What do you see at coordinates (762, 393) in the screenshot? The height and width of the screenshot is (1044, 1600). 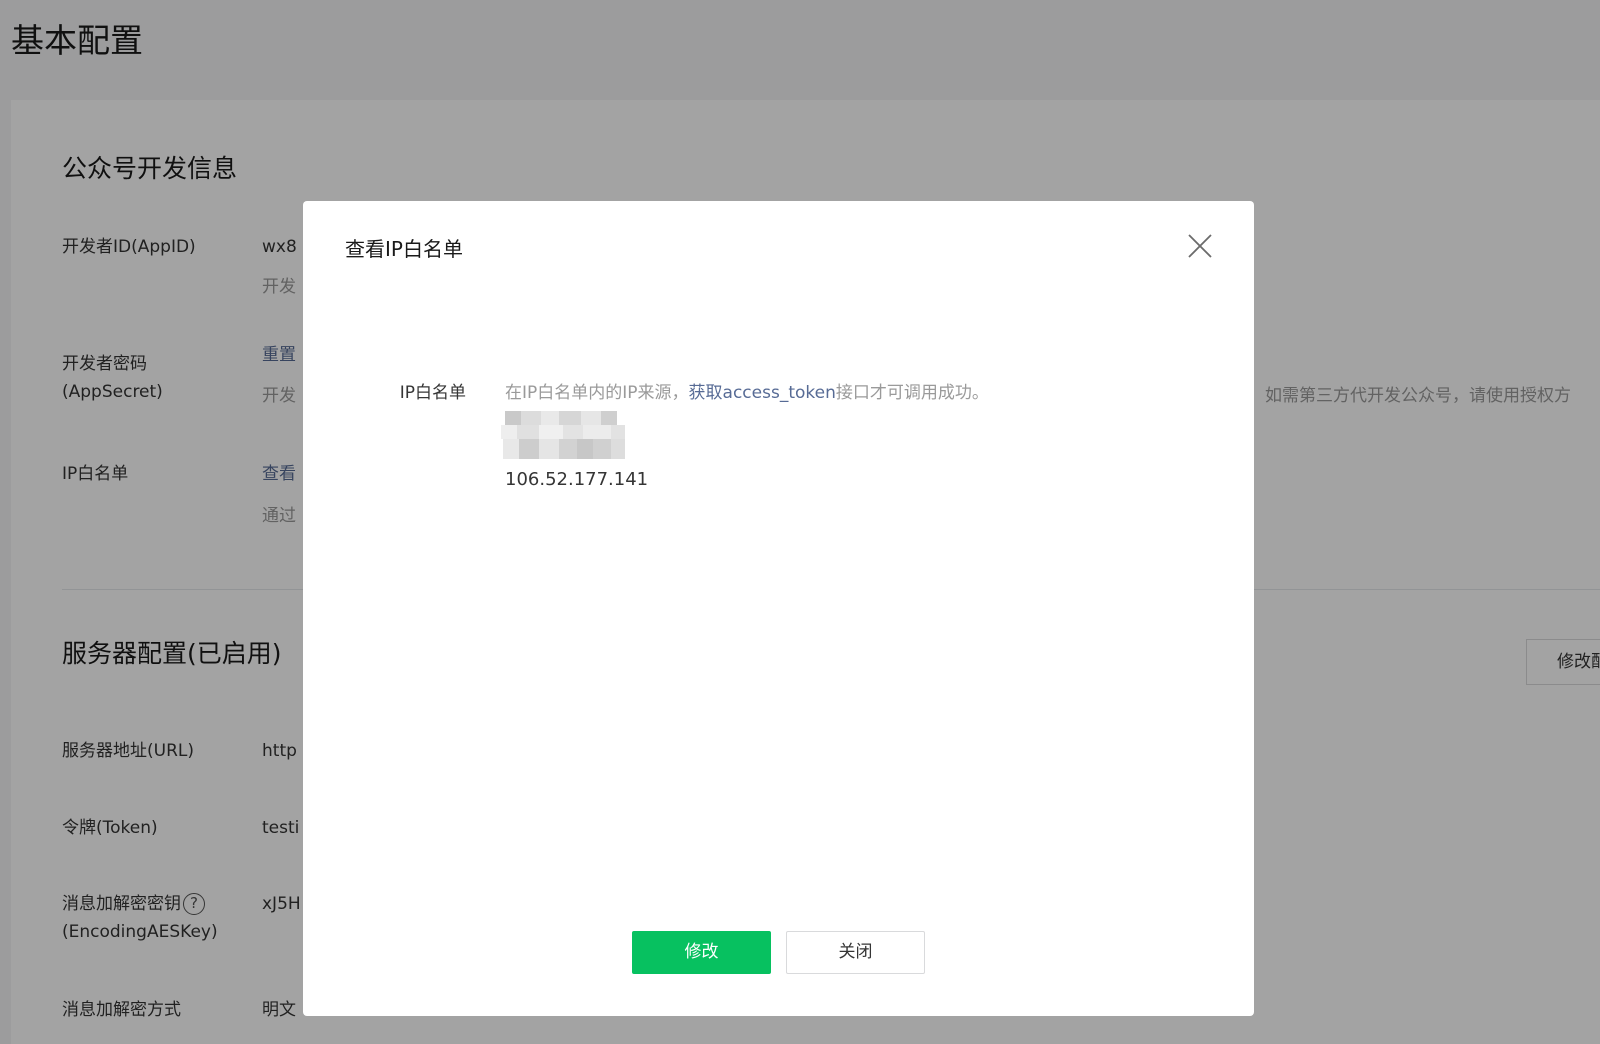 I see `access-token-link: 获取access_token` at bounding box center [762, 393].